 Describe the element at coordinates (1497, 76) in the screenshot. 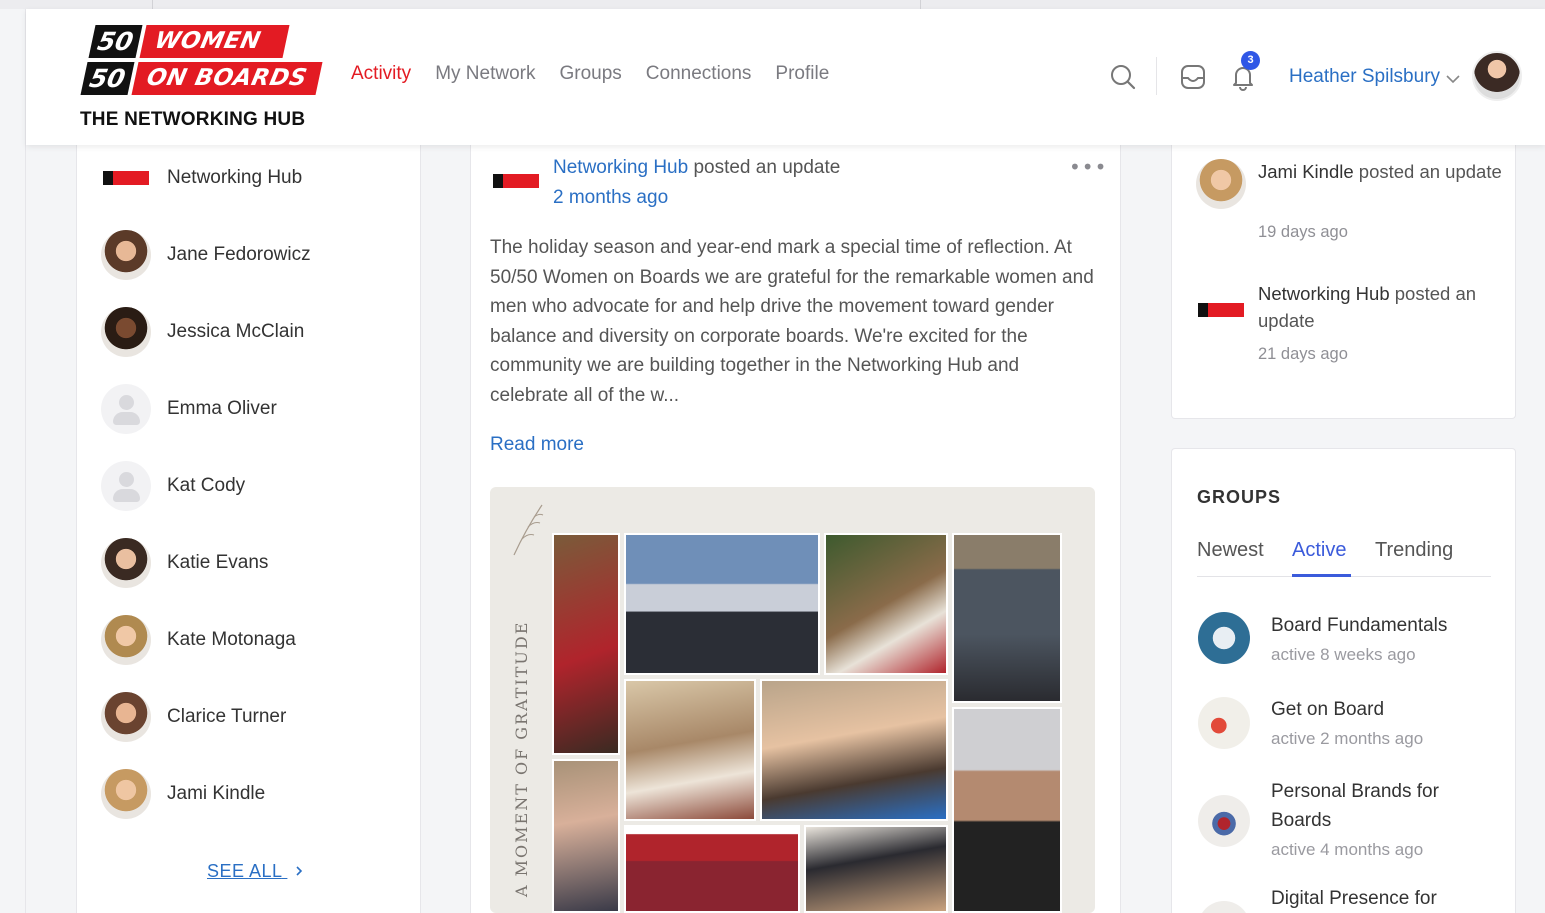

I see `user-avatar` at that location.